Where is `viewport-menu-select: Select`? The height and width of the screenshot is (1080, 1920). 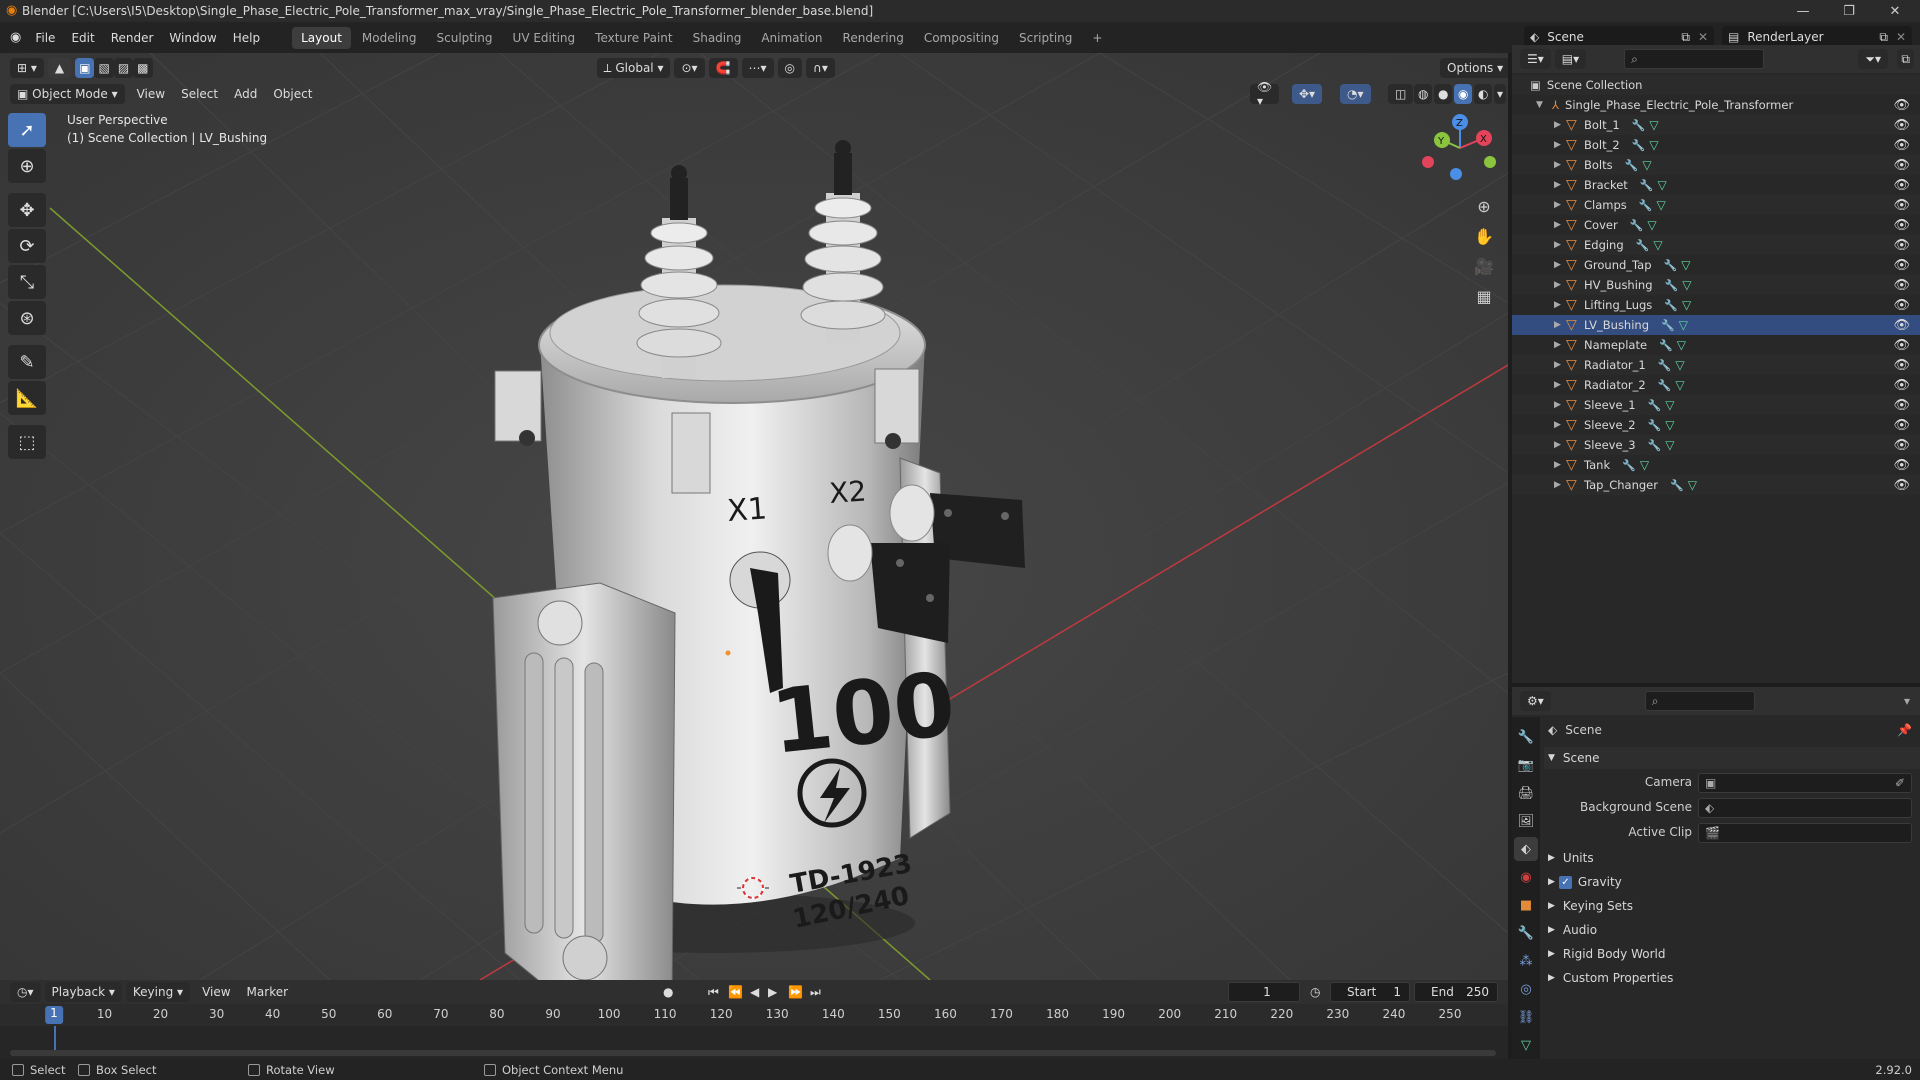
viewport-menu-select: Select is located at coordinates (199, 94).